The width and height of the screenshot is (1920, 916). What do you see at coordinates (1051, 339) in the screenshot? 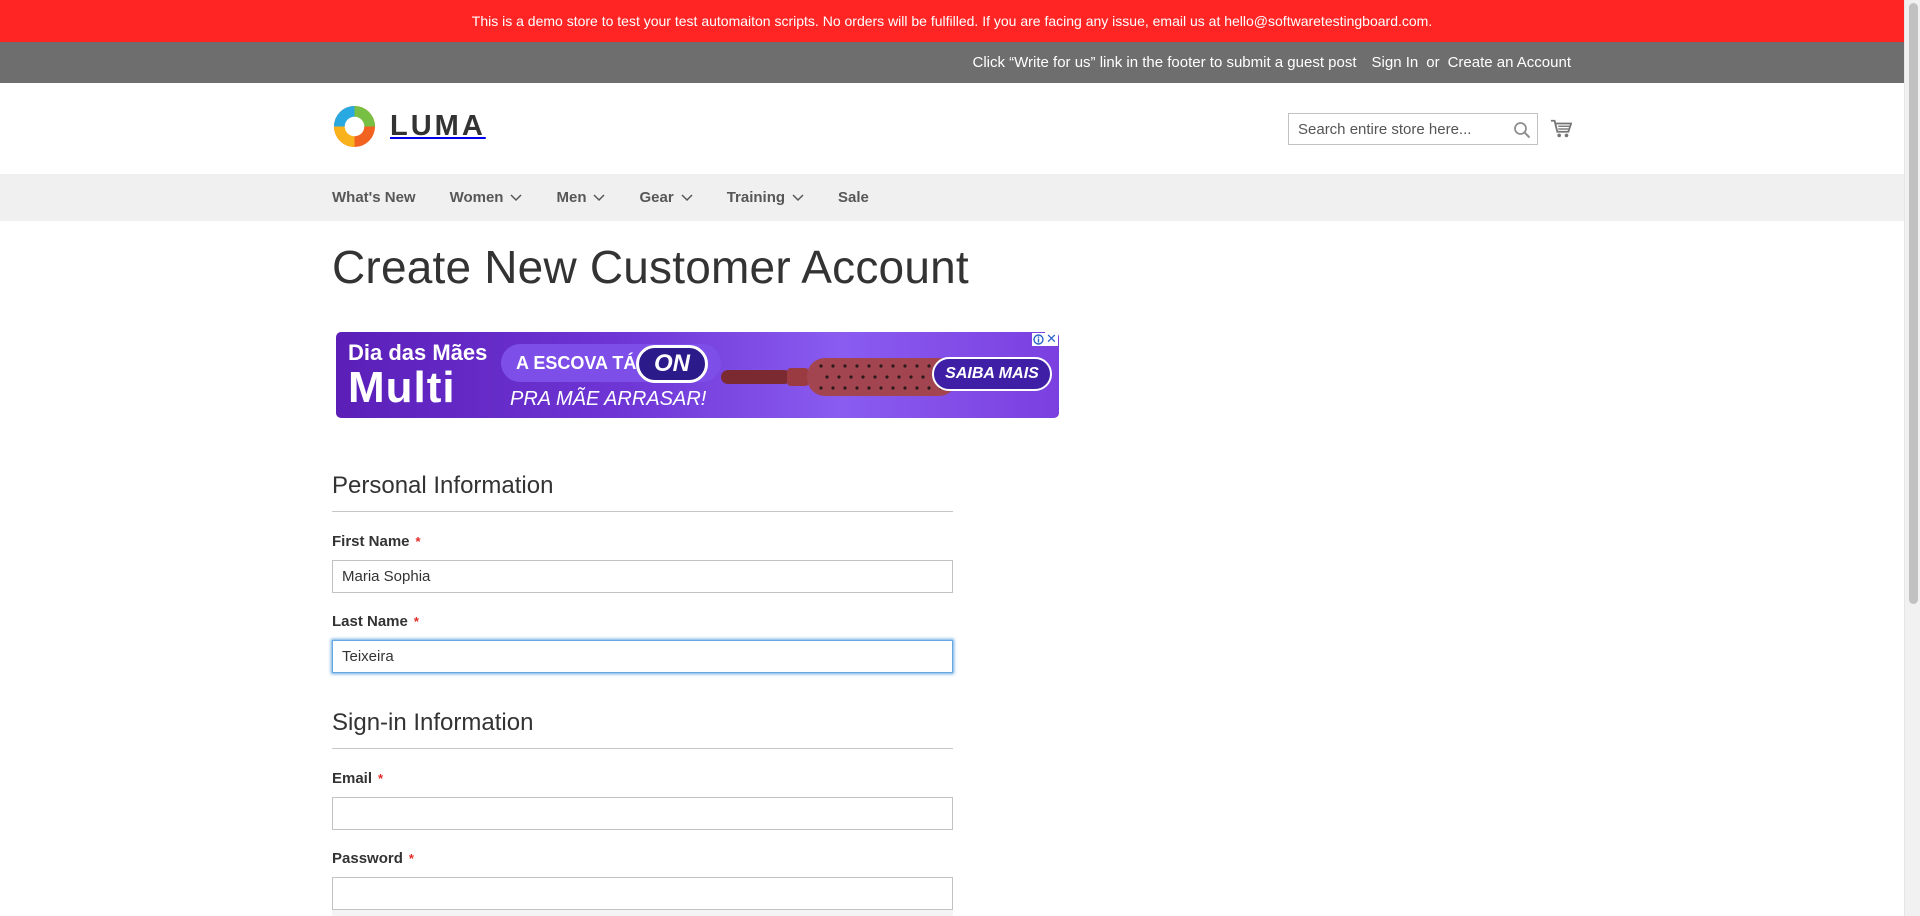
I see `close-icon: ✕` at bounding box center [1051, 339].